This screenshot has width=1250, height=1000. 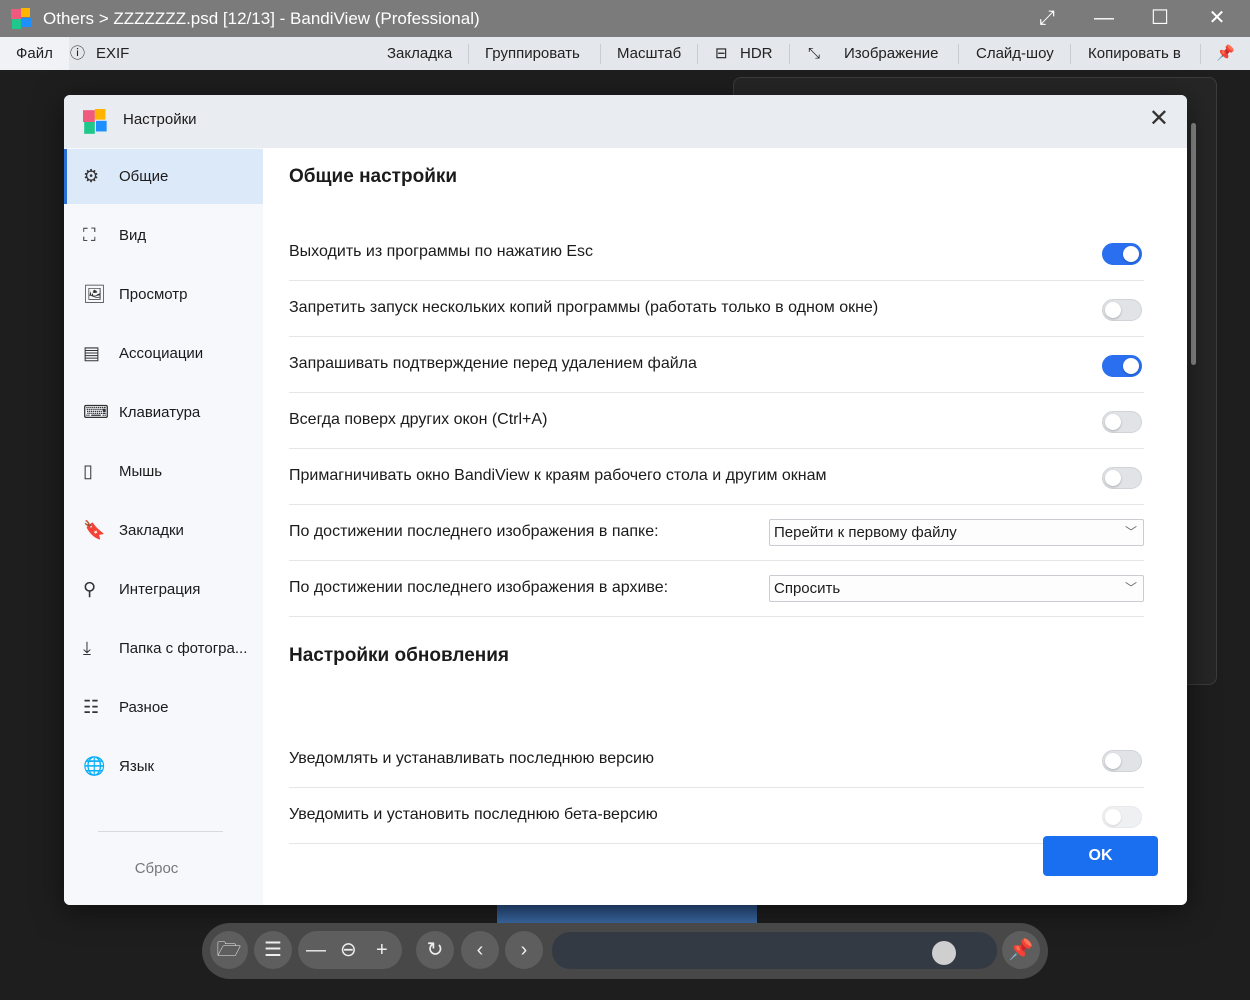 I want to click on section-heading: Настройки обновления, so click(x=399, y=655).